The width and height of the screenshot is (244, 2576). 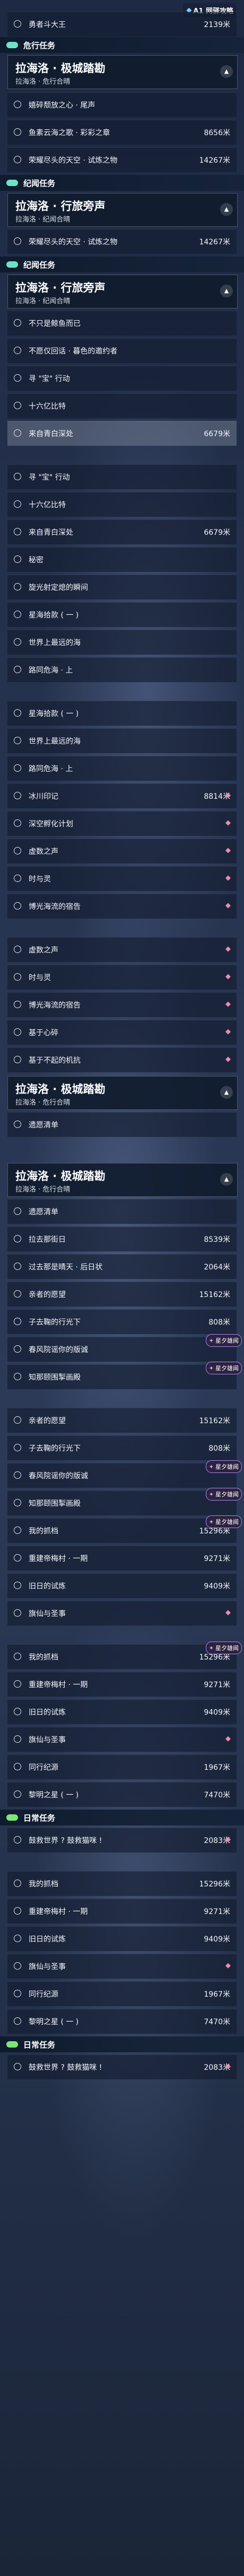 What do you see at coordinates (122, 1883) in the screenshot?
I see `quest-row: 我的抓档 15296米` at bounding box center [122, 1883].